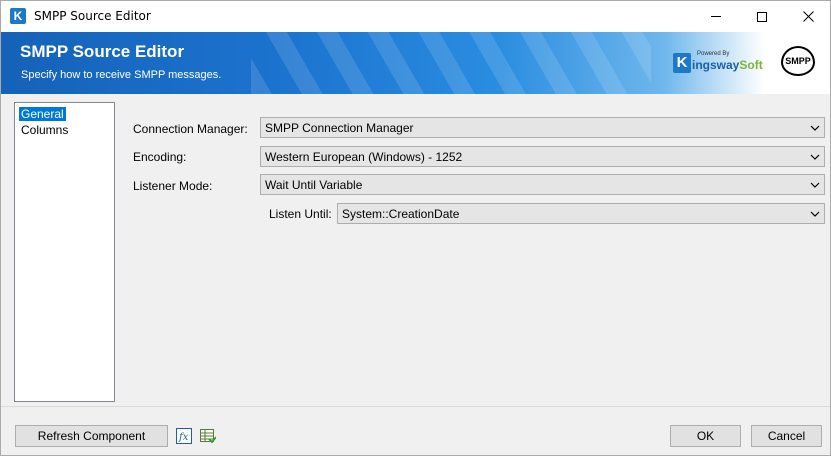  I want to click on listener-mode-value: Wait Until Variable, so click(314, 185).